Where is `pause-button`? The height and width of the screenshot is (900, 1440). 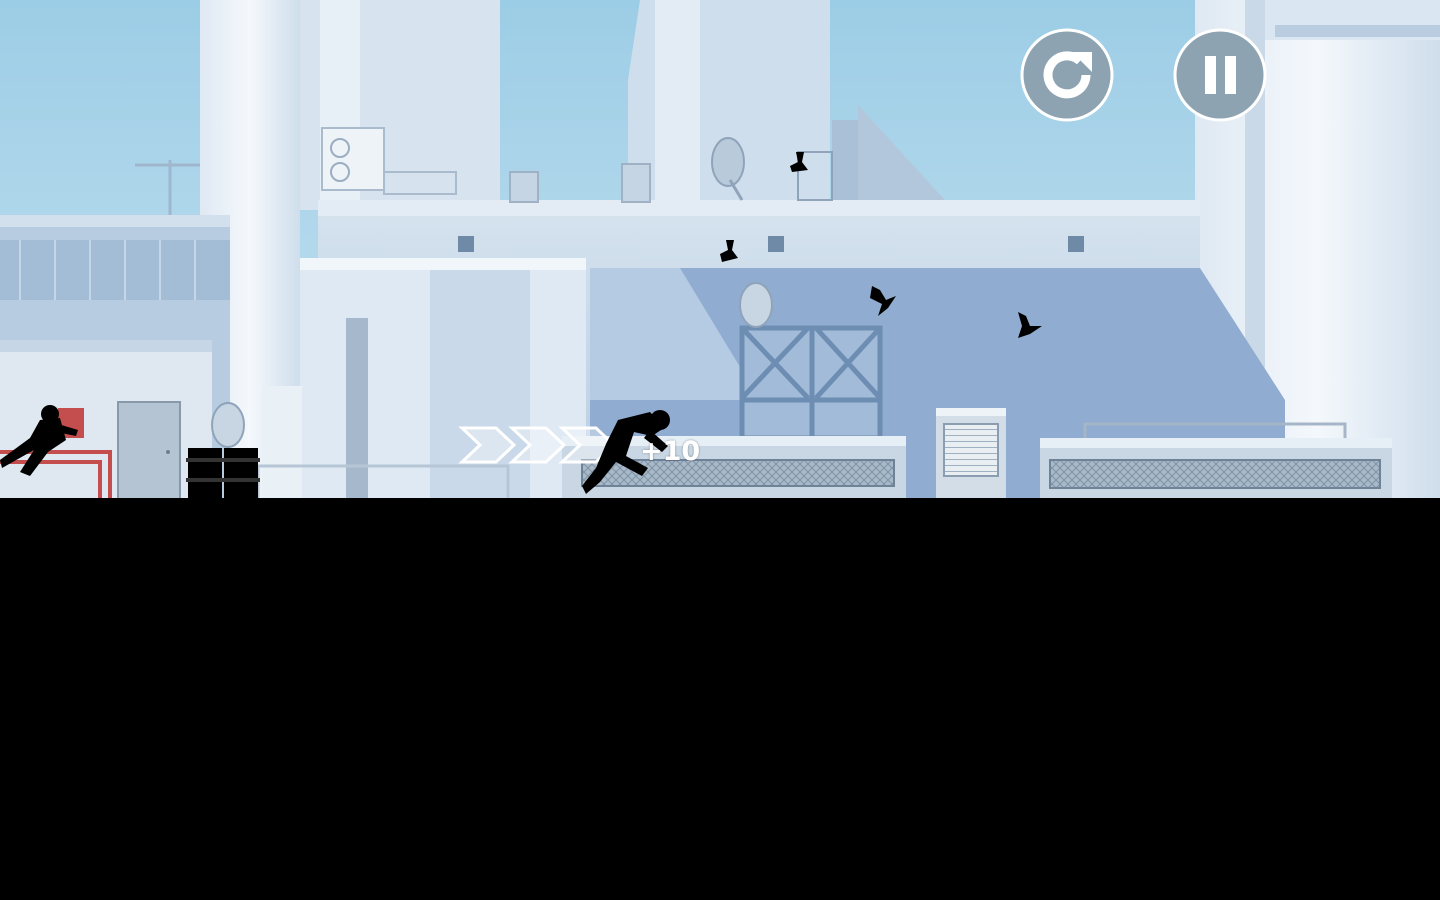 pause-button is located at coordinates (1220, 75).